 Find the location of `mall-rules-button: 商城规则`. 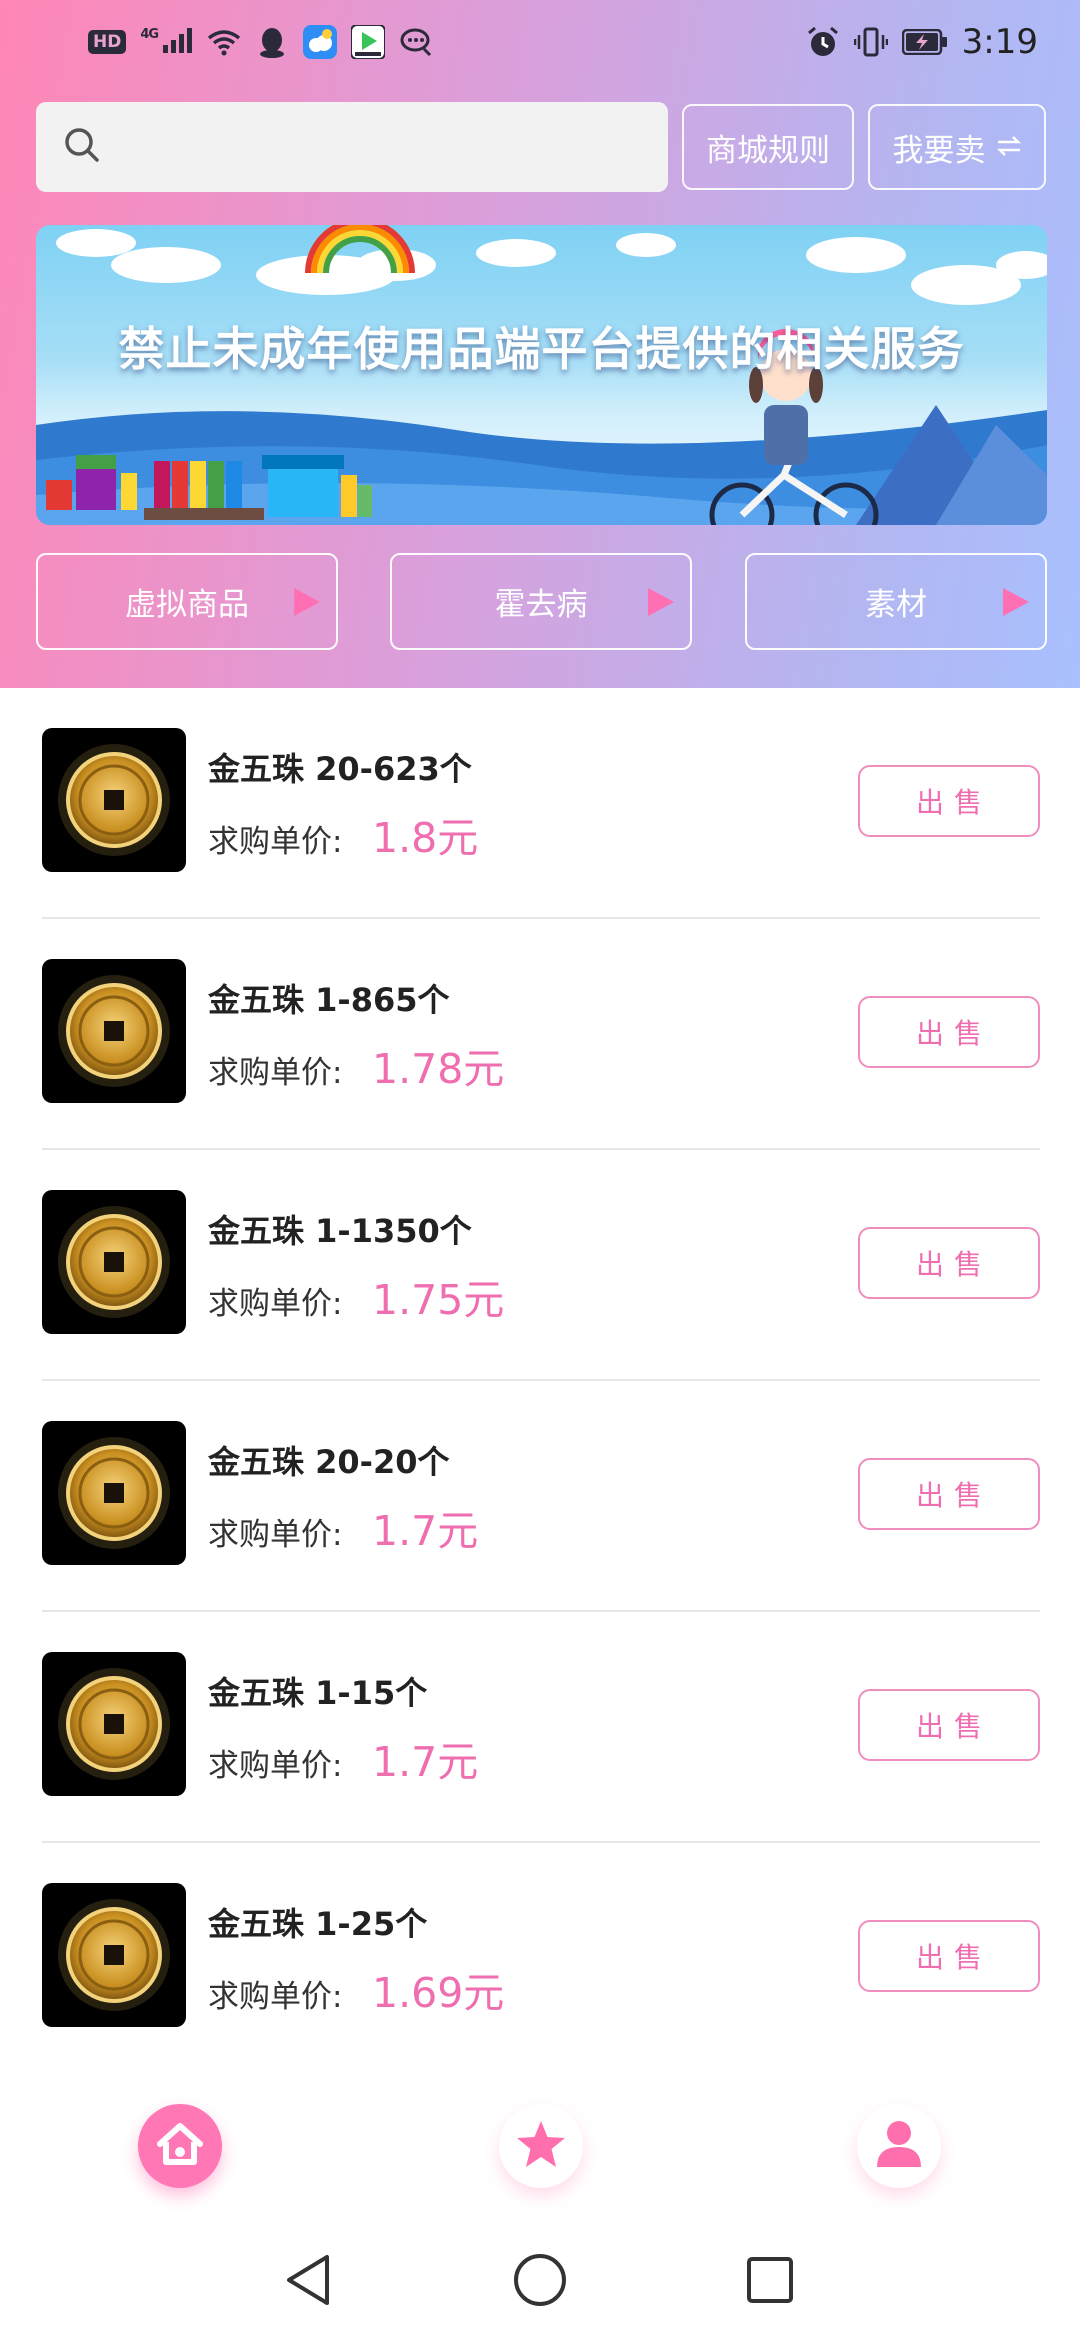

mall-rules-button: 商城规则 is located at coordinates (768, 147).